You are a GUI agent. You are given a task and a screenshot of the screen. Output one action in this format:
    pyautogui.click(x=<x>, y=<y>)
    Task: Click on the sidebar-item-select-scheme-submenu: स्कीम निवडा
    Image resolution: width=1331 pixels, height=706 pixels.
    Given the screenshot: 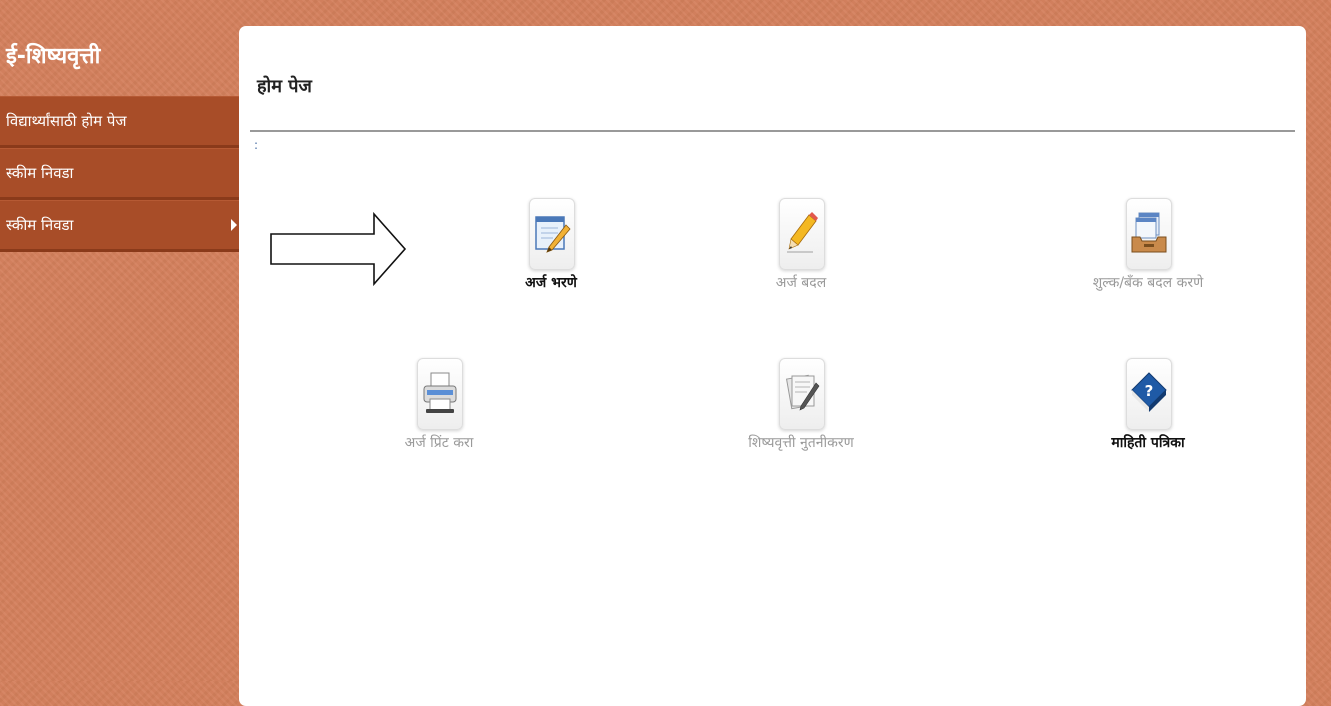 What is the action you would take?
    pyautogui.click(x=121, y=226)
    